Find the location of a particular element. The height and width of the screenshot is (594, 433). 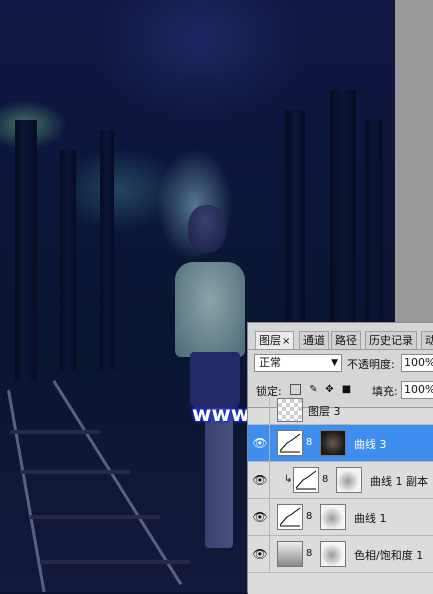

tab-channels: 通道 is located at coordinates (314, 340).